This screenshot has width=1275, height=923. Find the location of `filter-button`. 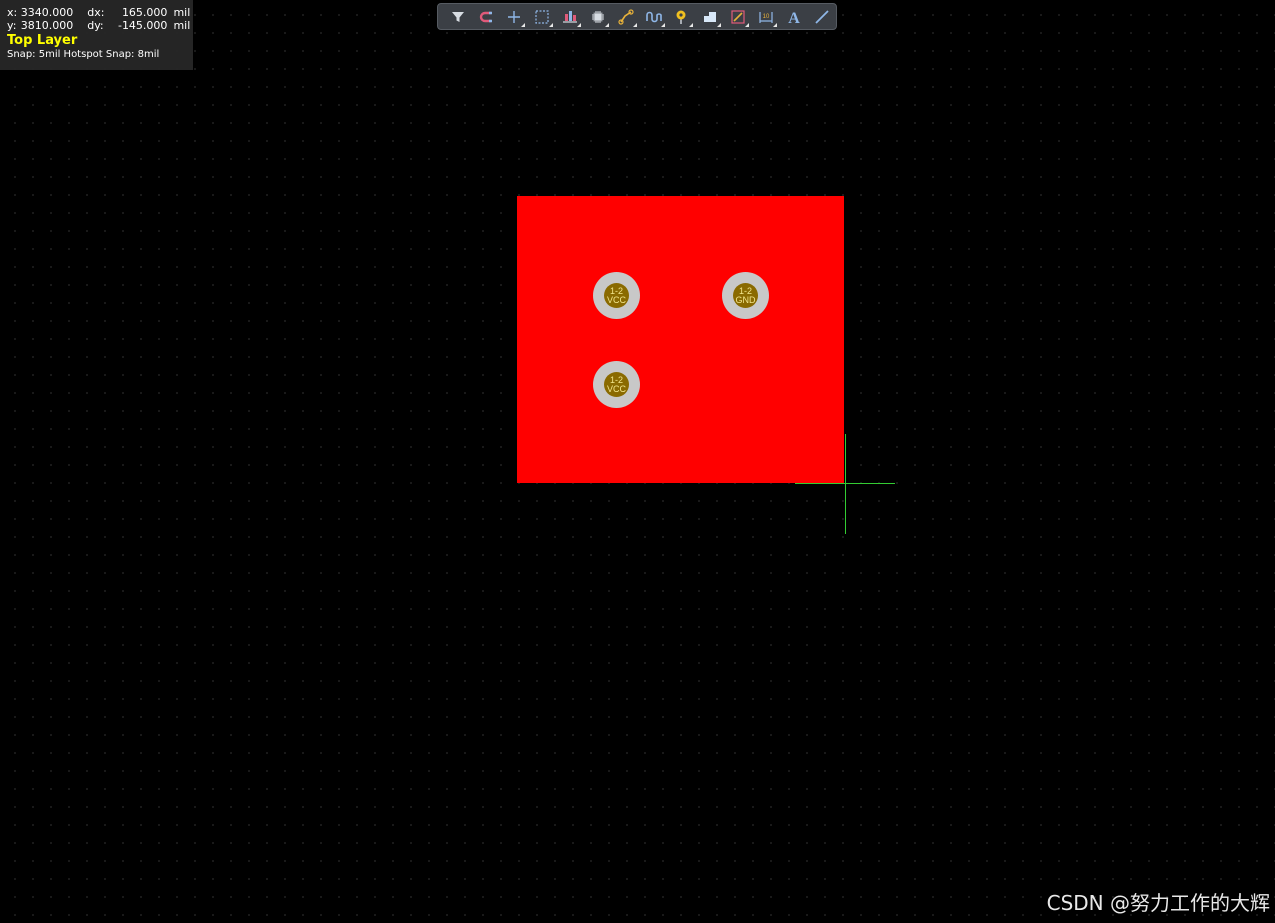

filter-button is located at coordinates (458, 17).